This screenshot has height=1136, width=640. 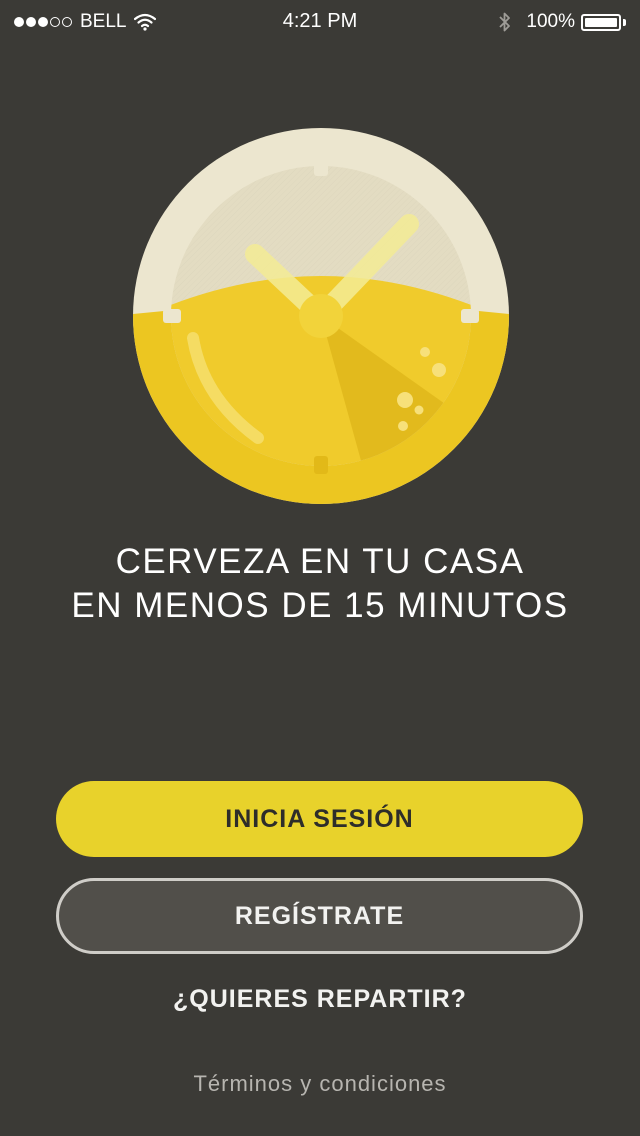 I want to click on login-button-label: INICIA SESIÓN, so click(x=319, y=818).